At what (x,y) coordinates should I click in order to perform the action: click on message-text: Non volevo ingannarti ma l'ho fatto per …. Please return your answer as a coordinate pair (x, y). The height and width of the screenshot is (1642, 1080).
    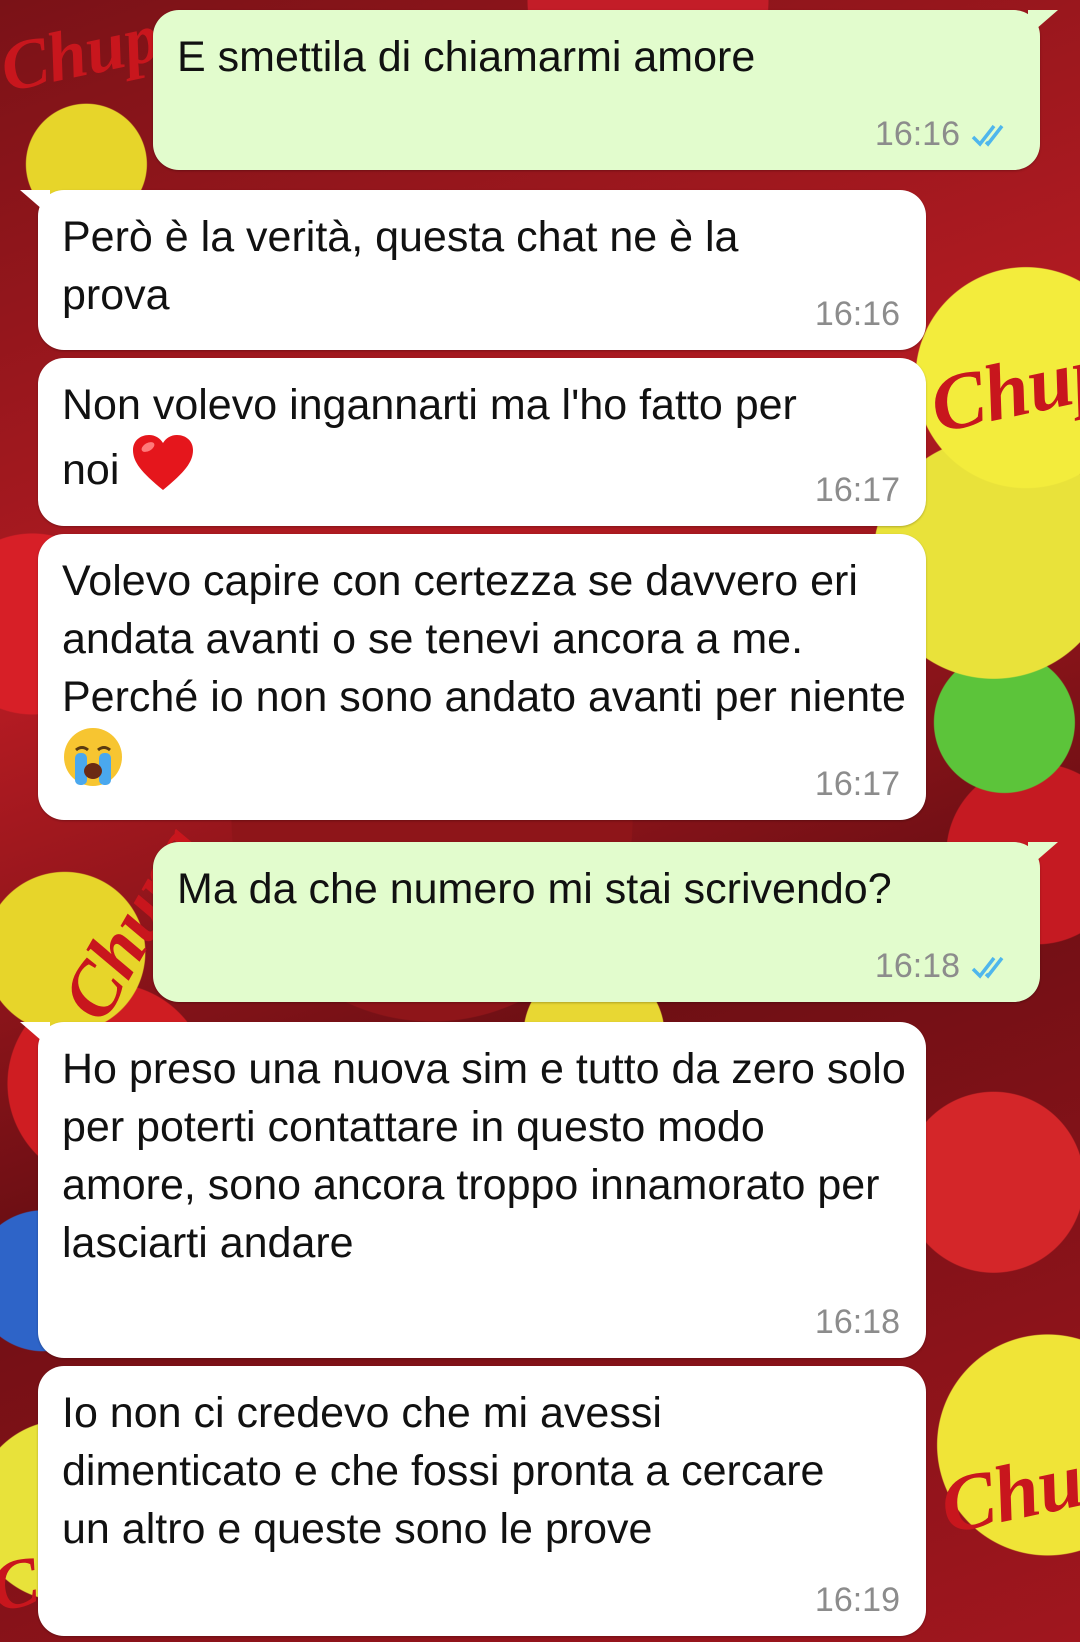
    Looking at the image, I should click on (444, 437).